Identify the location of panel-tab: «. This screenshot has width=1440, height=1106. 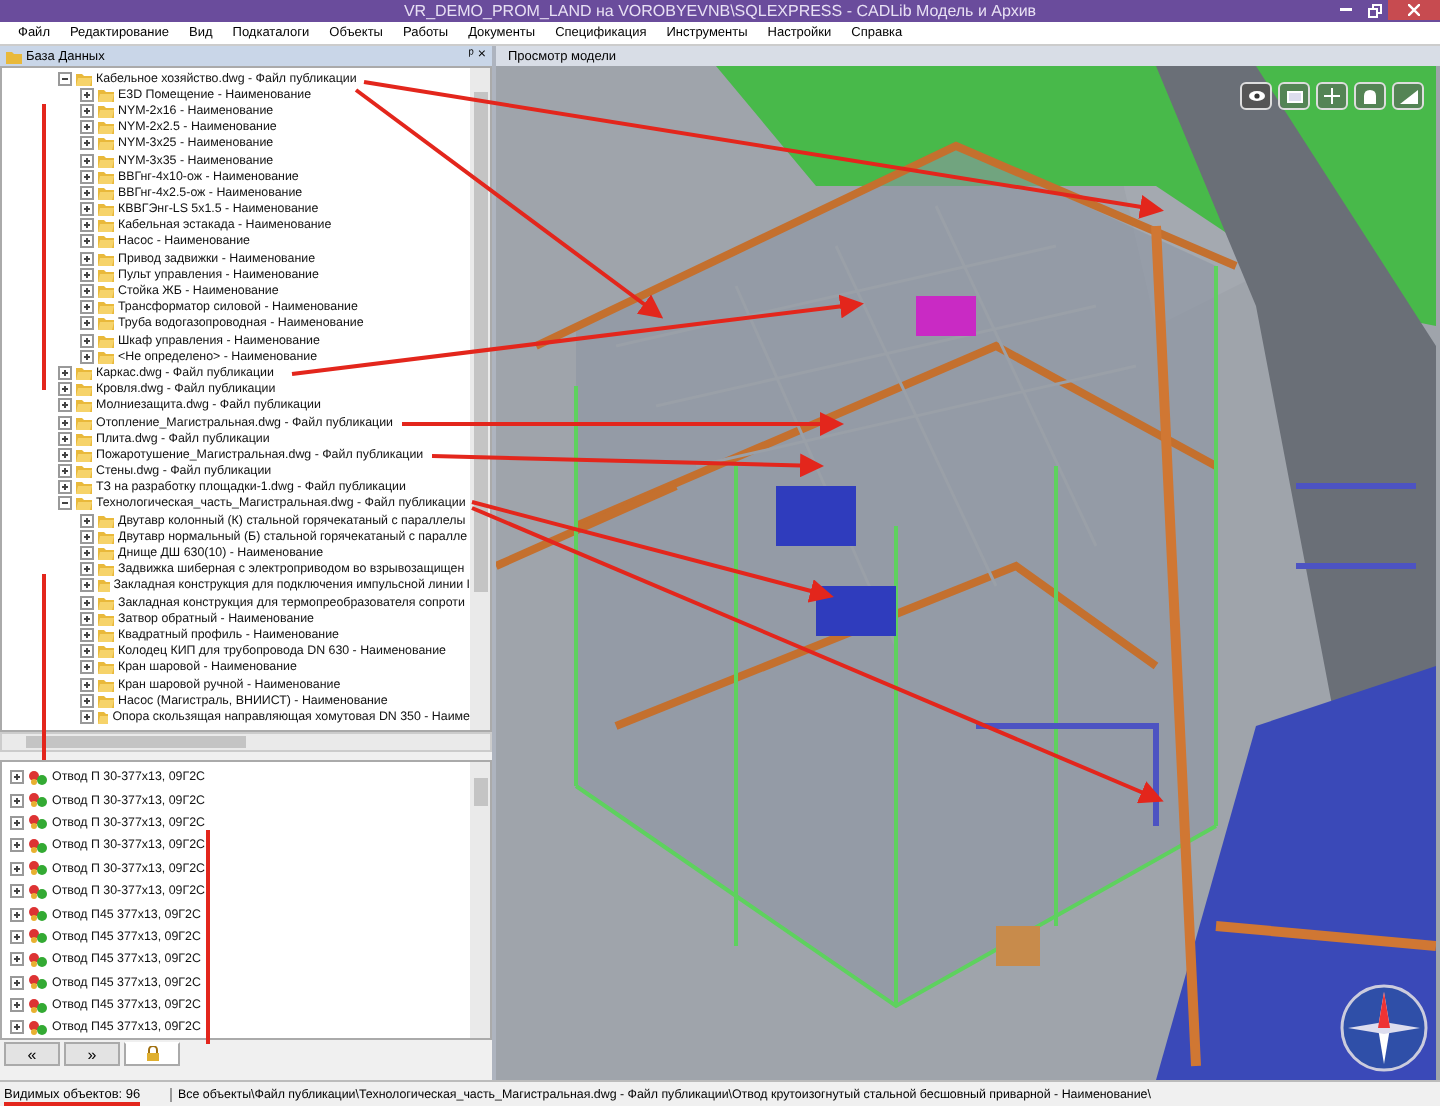
(32, 1054).